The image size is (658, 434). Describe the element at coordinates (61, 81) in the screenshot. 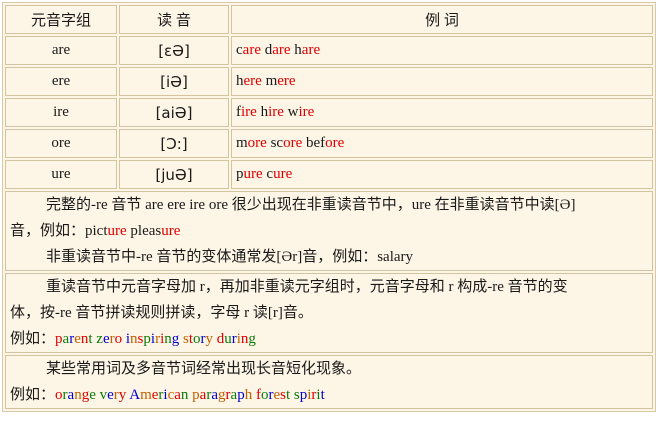

I see `vowel-cell: ere` at that location.